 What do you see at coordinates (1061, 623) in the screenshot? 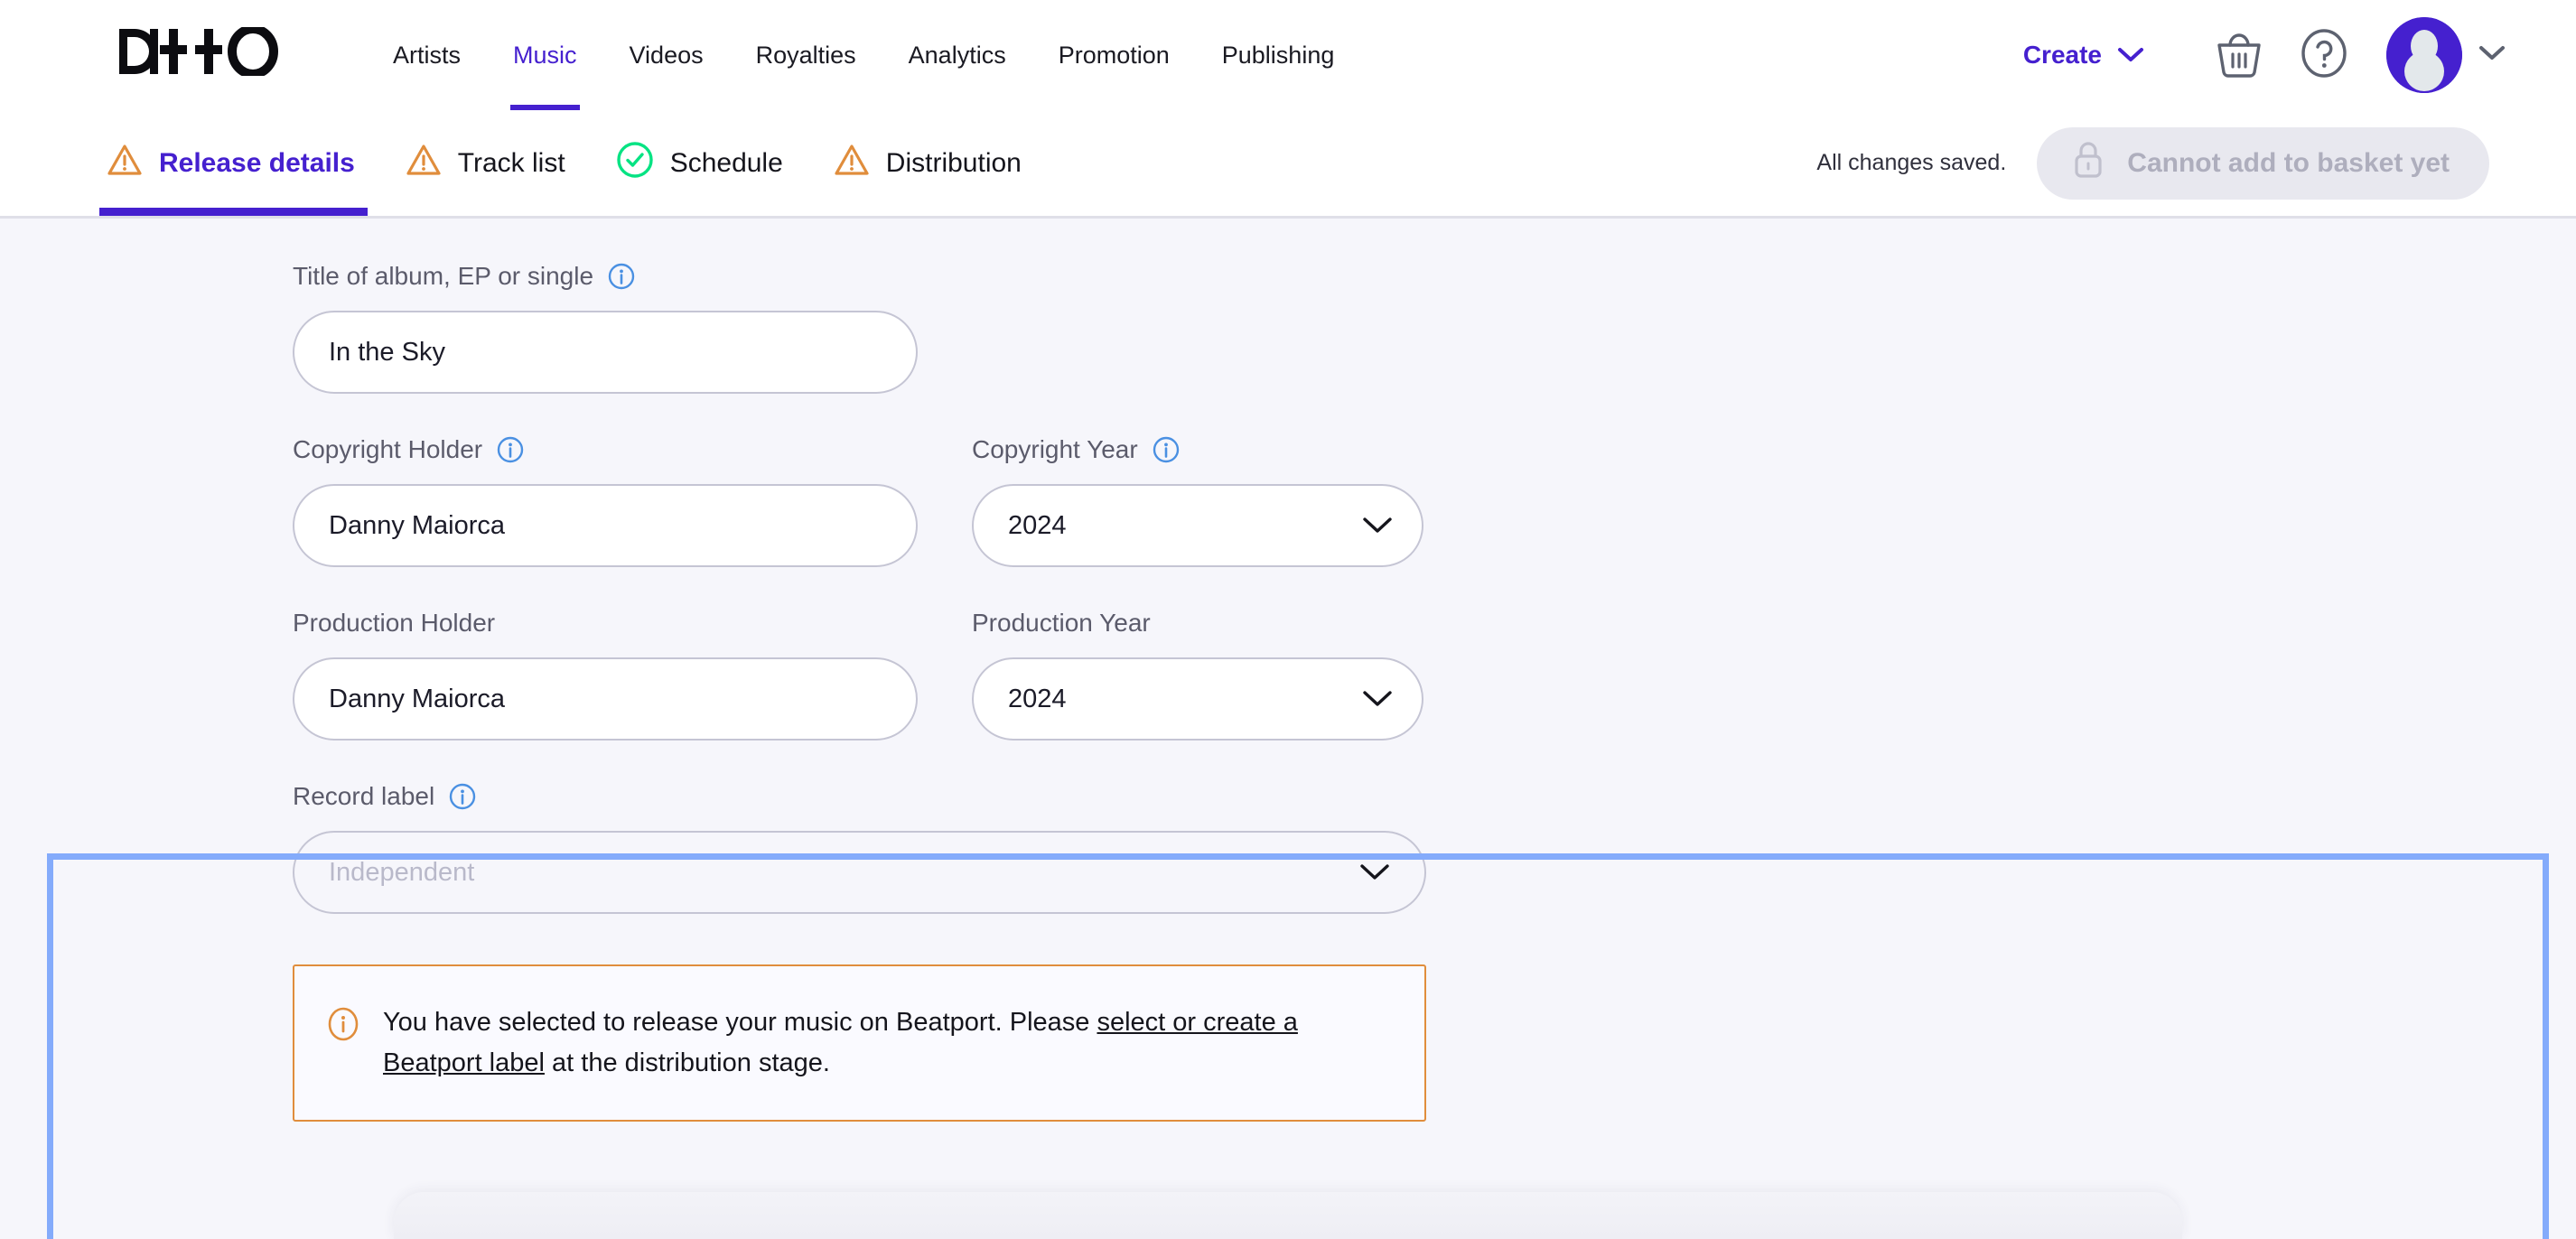
I see `label-text: Production Year` at bounding box center [1061, 623].